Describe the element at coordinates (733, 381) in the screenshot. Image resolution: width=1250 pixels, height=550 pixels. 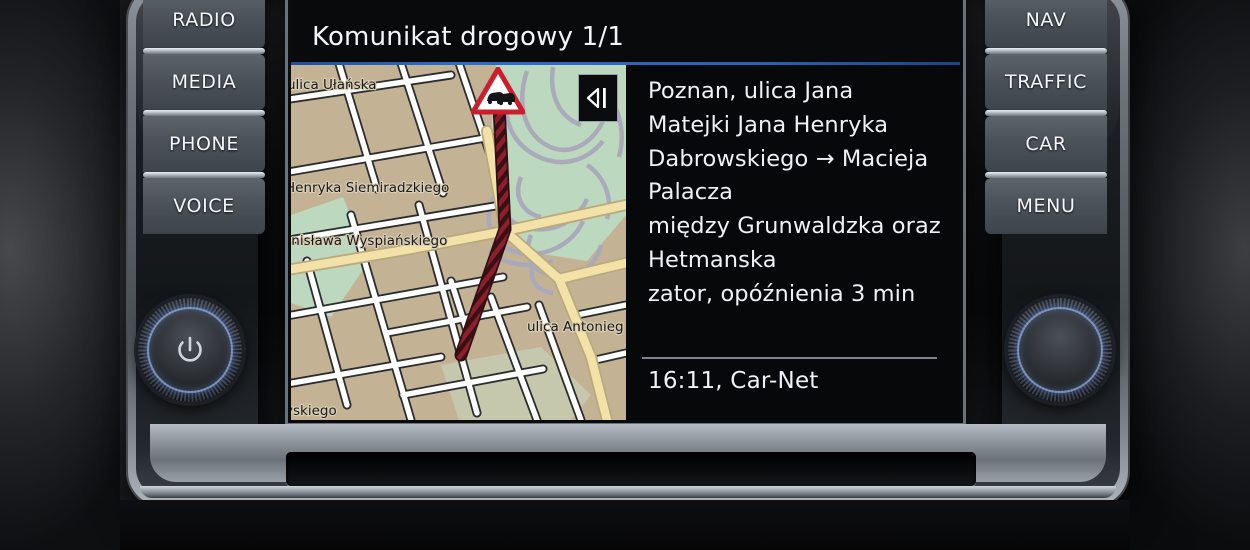
I see `status-footer: 16:11, Car-Net` at that location.